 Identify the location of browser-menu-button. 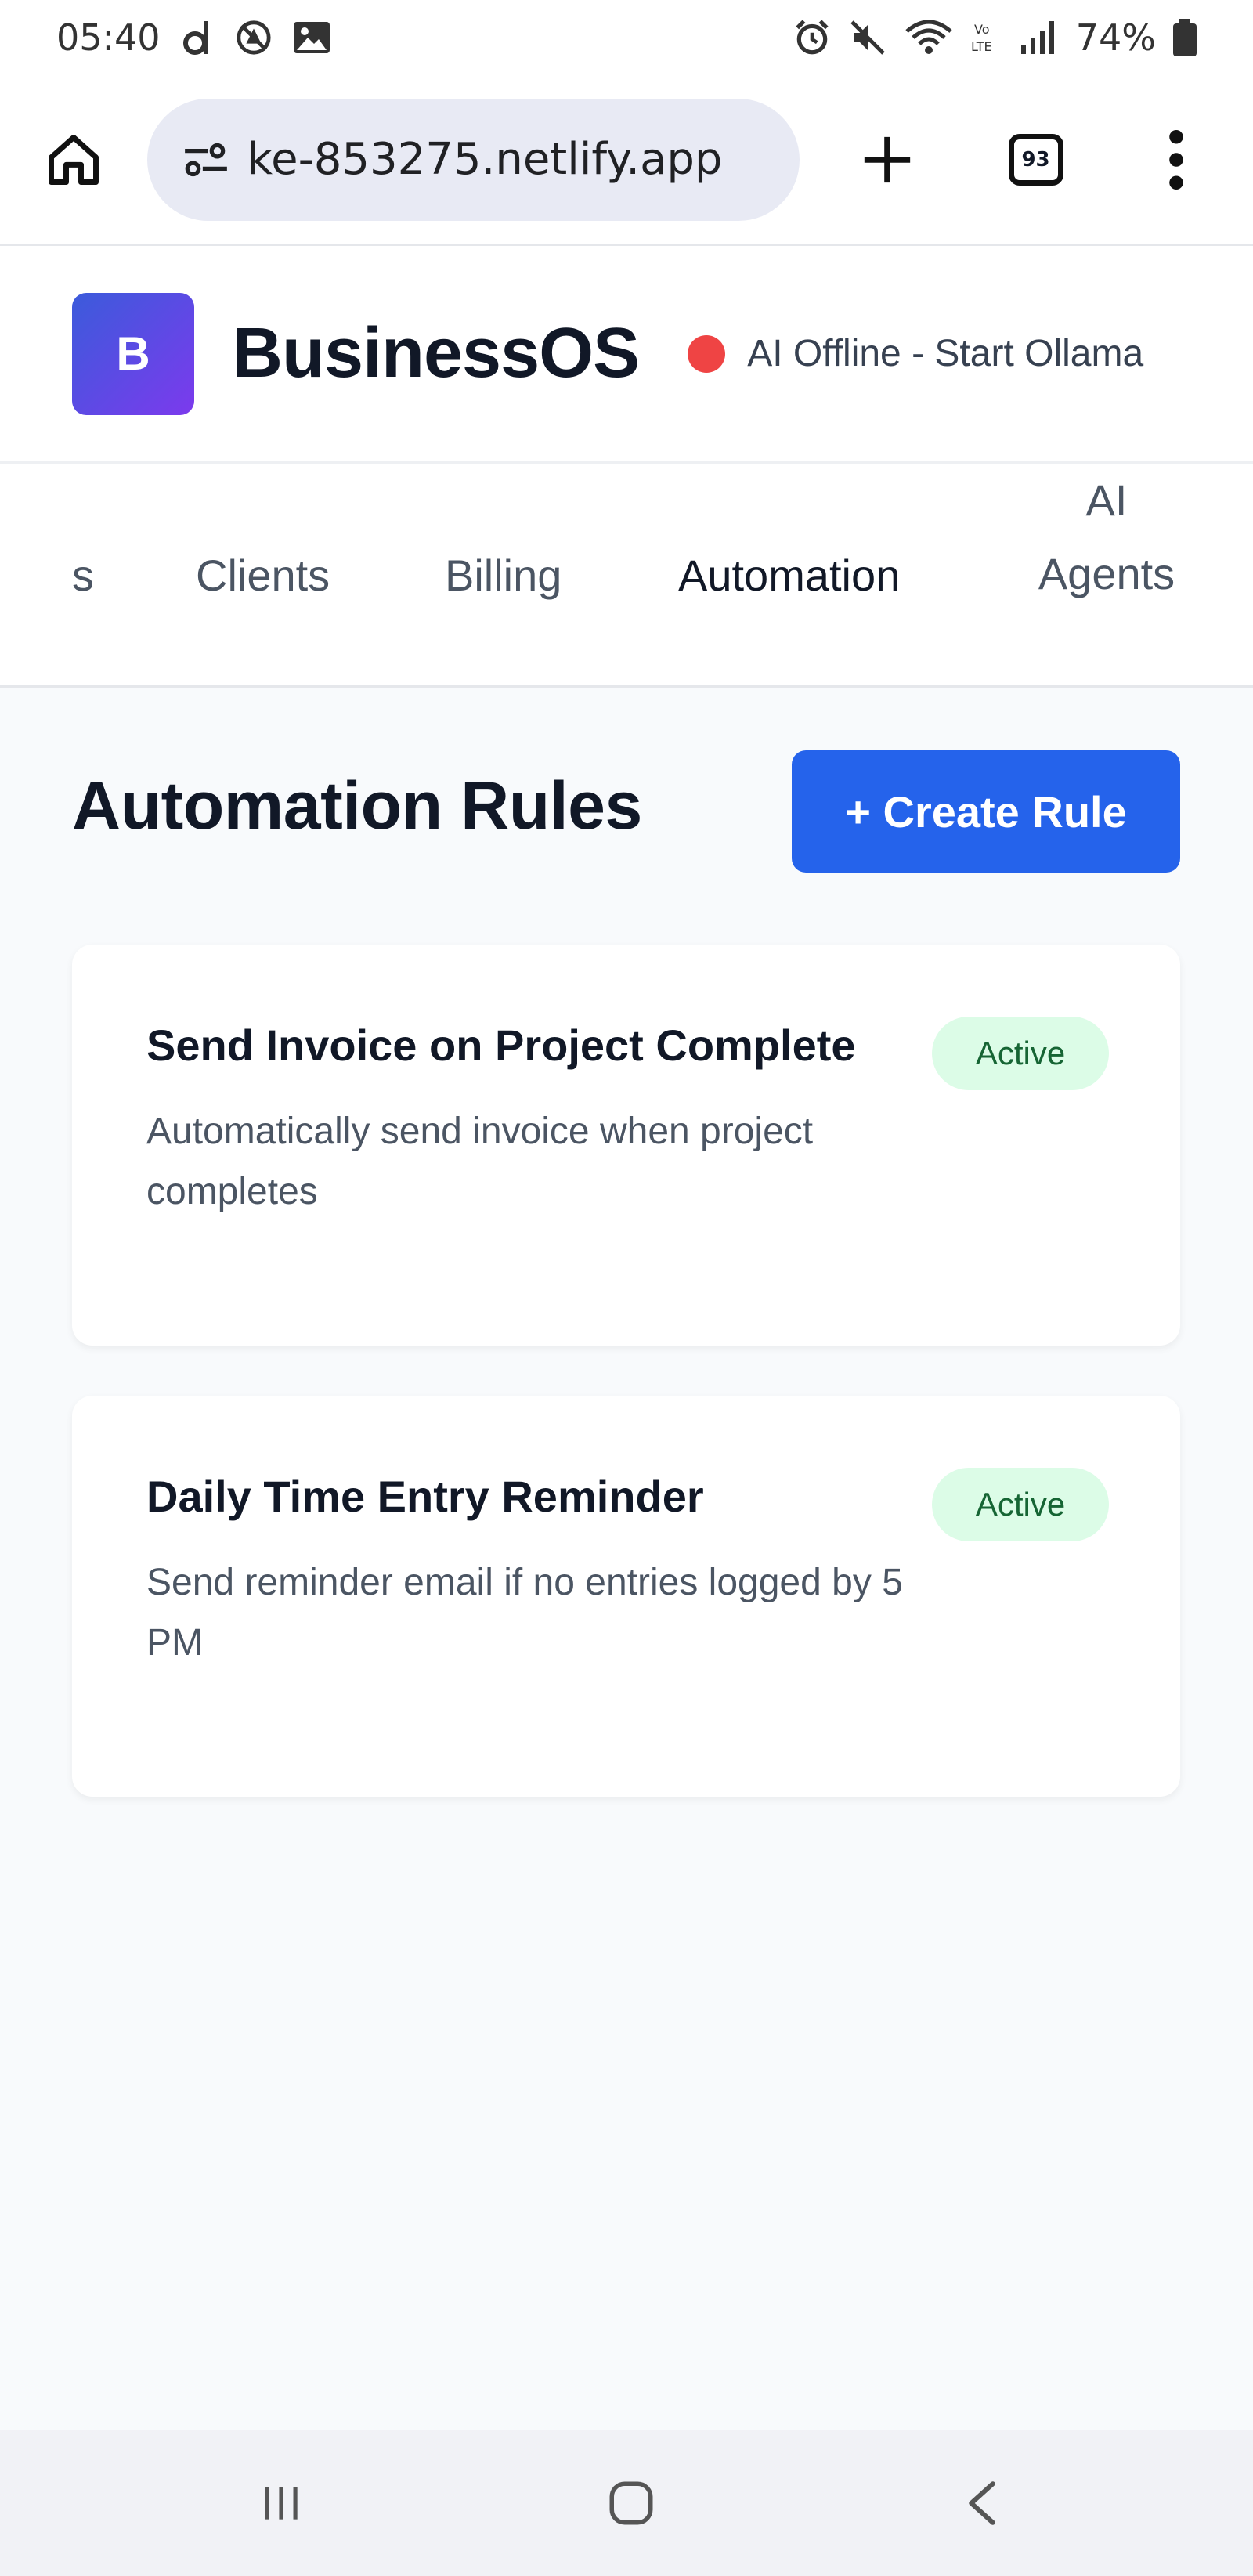
(1176, 160).